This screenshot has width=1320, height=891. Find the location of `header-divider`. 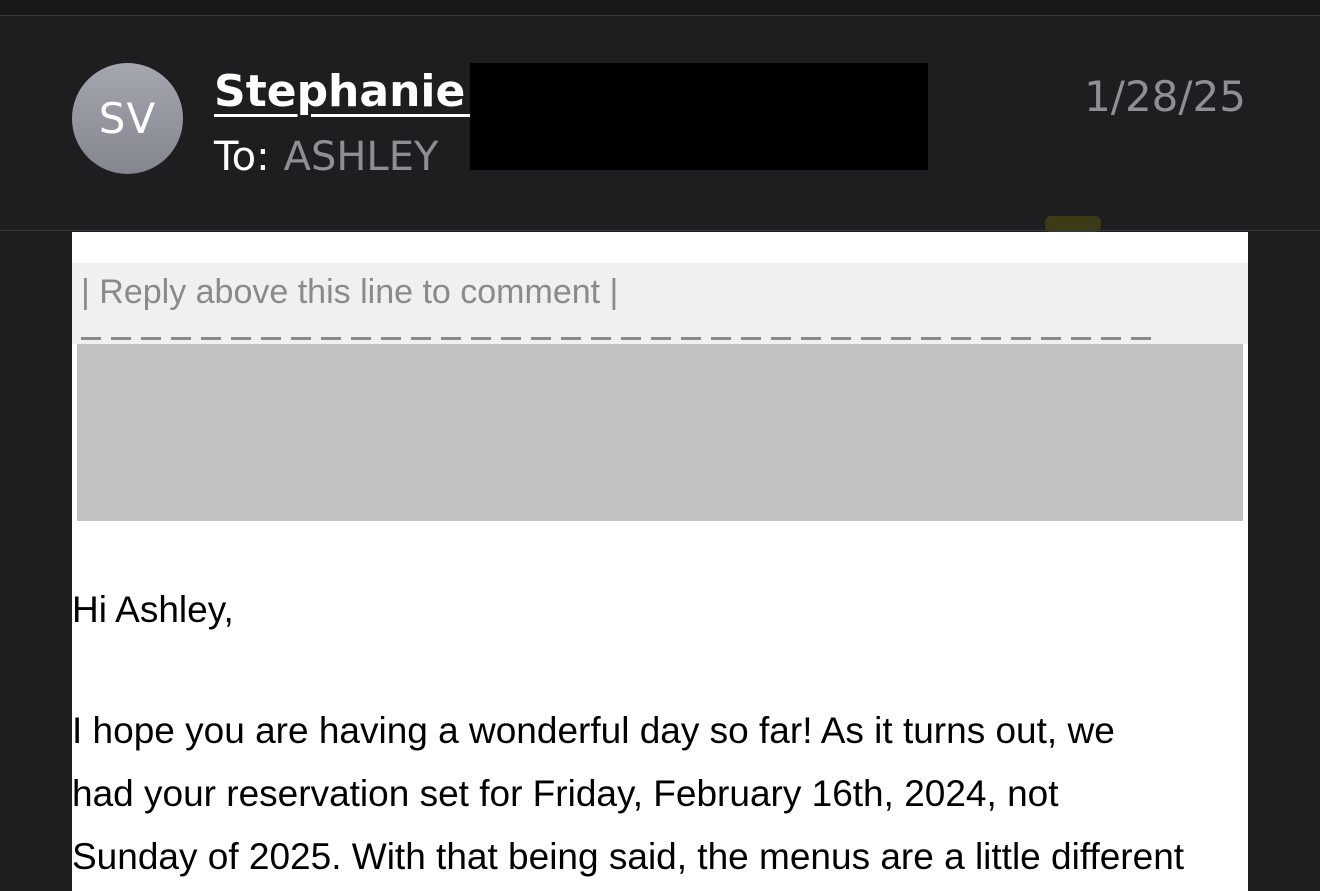

header-divider is located at coordinates (660, 230).